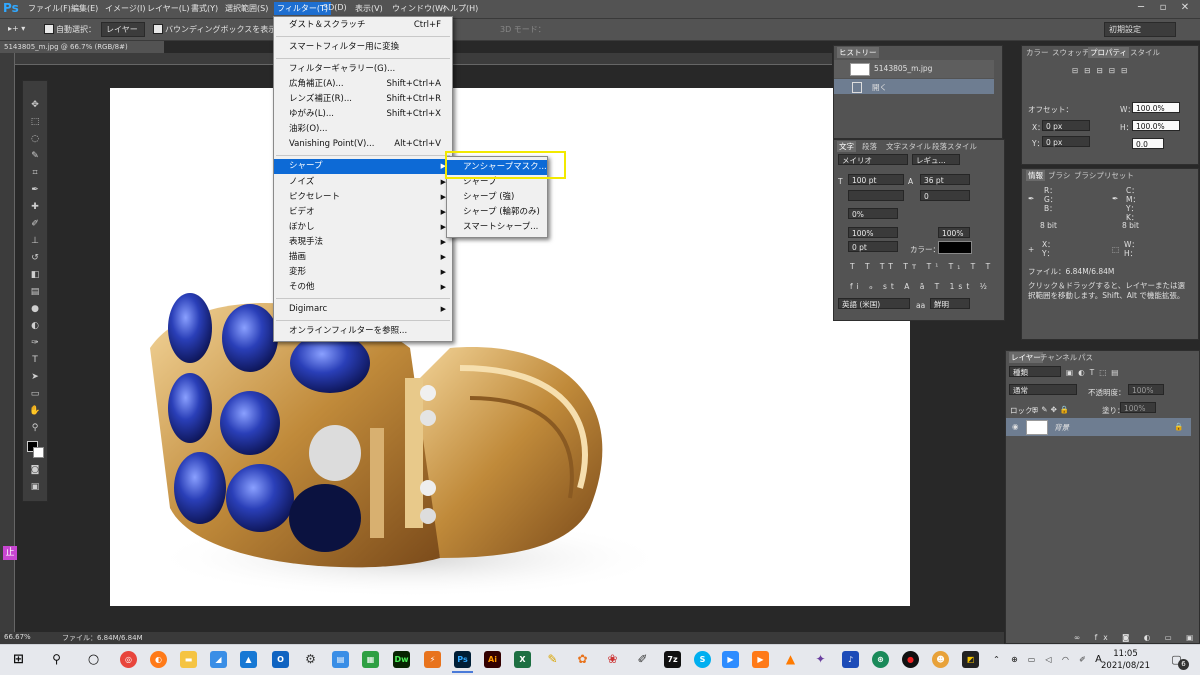  I want to click on illustrator-icon: Ai, so click(492, 659).